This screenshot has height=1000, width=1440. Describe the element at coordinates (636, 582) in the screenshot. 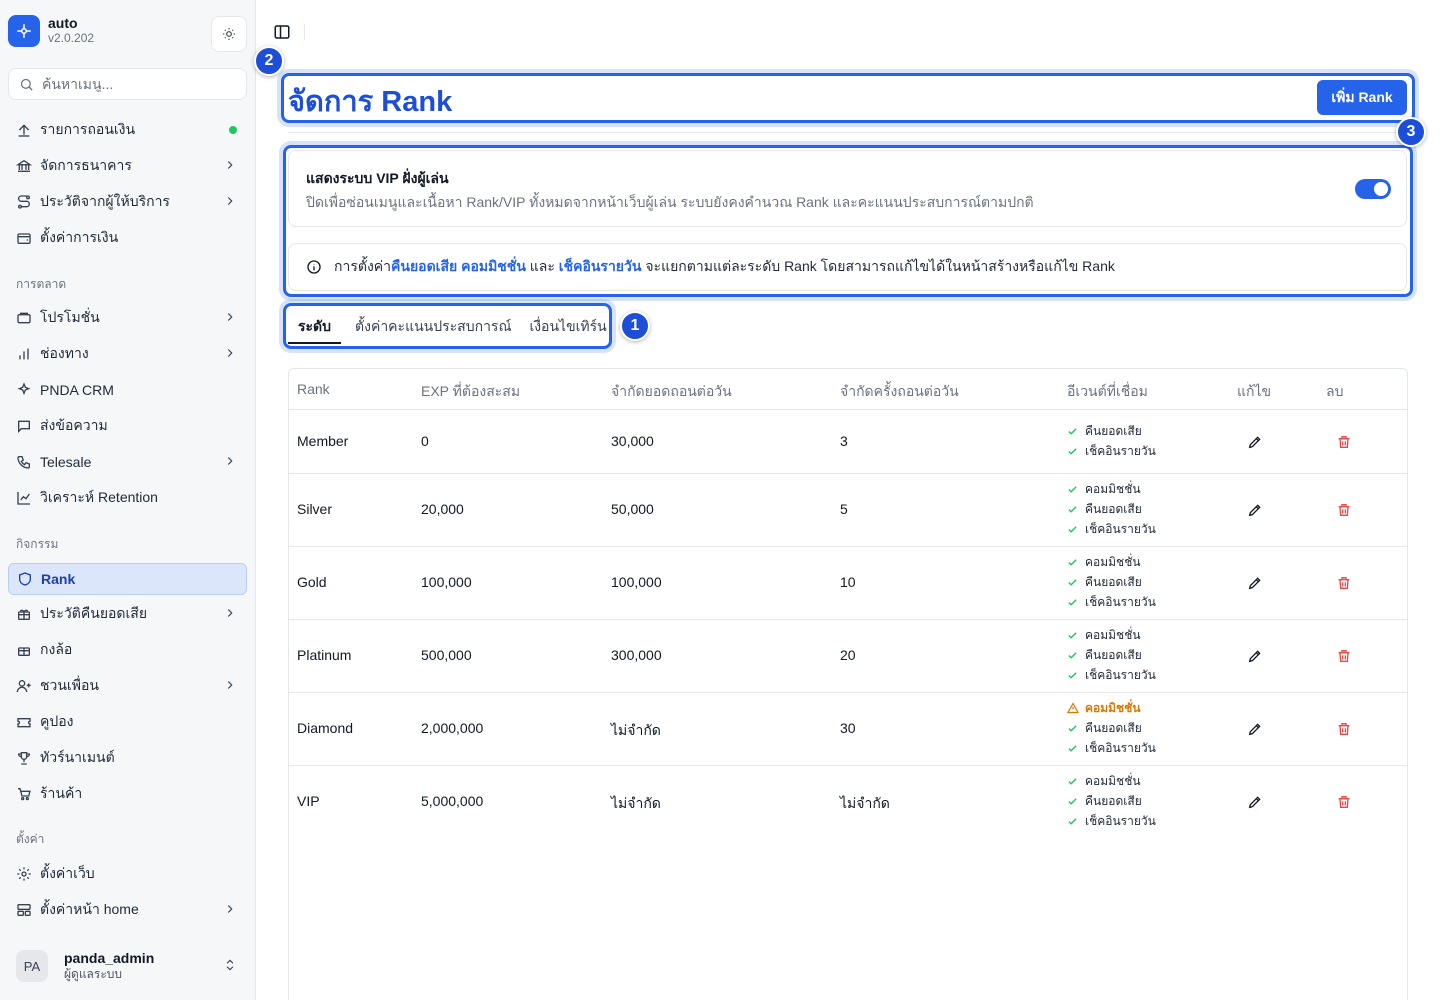

I see `daily-withdraw-limit: 100,000` at that location.